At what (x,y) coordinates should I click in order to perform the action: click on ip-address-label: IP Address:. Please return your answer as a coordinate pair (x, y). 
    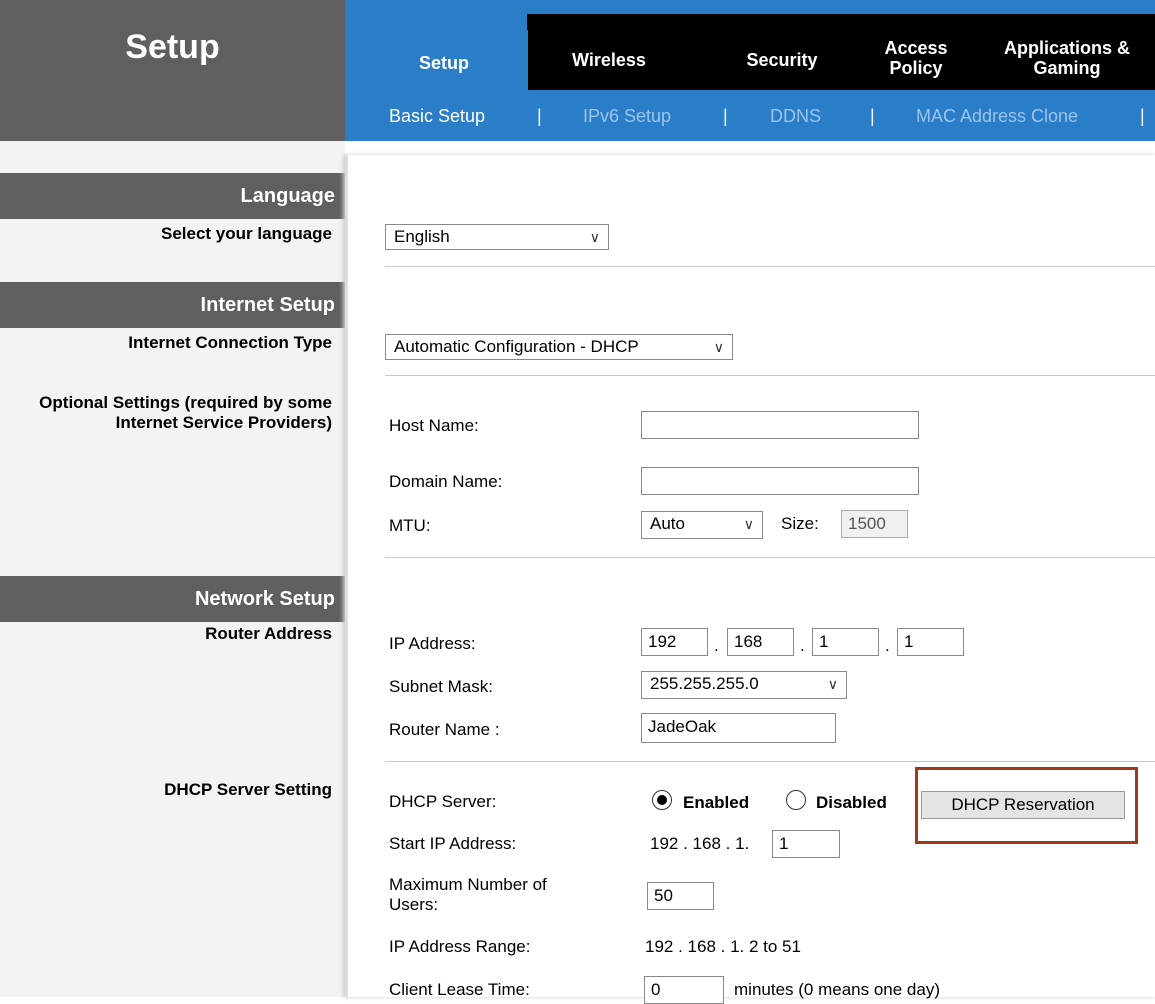
    Looking at the image, I should click on (432, 643).